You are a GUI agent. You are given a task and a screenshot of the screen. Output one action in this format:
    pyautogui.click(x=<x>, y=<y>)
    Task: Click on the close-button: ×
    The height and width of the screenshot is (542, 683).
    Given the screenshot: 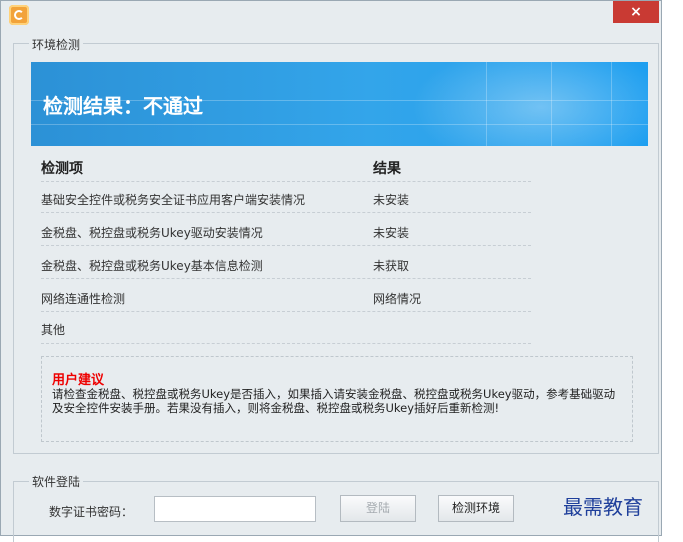 What is the action you would take?
    pyautogui.click(x=636, y=12)
    